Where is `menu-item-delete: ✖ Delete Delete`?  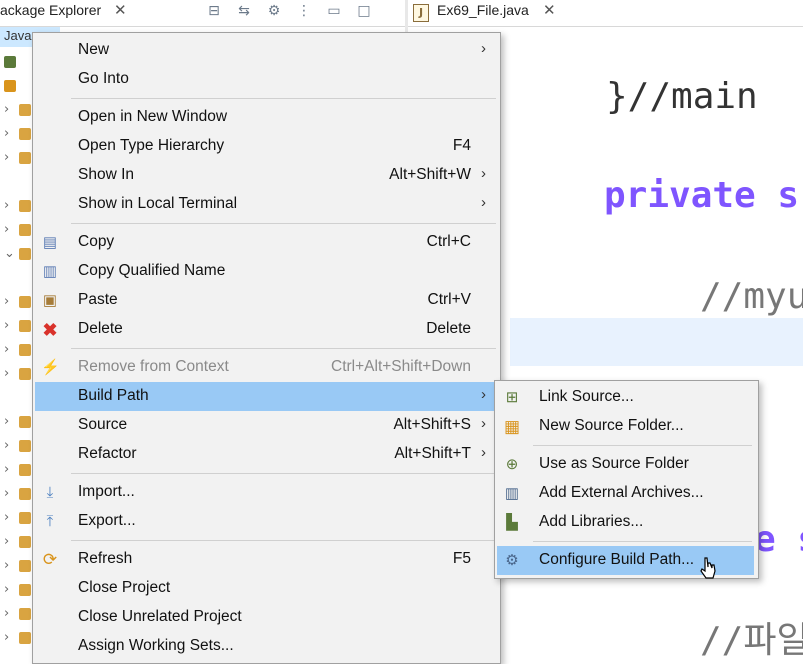 menu-item-delete: ✖ Delete Delete is located at coordinates (265, 329).